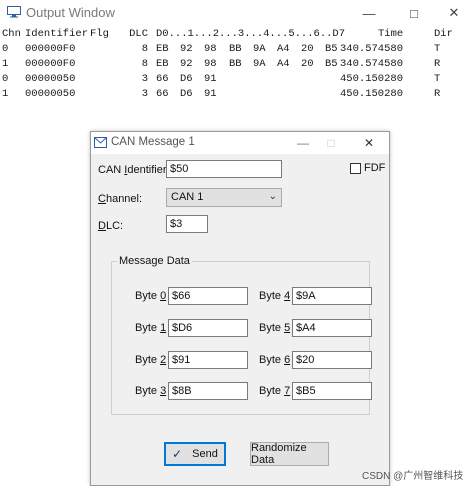  Describe the element at coordinates (355, 168) in the screenshot. I see `fdf-checkbox` at that location.